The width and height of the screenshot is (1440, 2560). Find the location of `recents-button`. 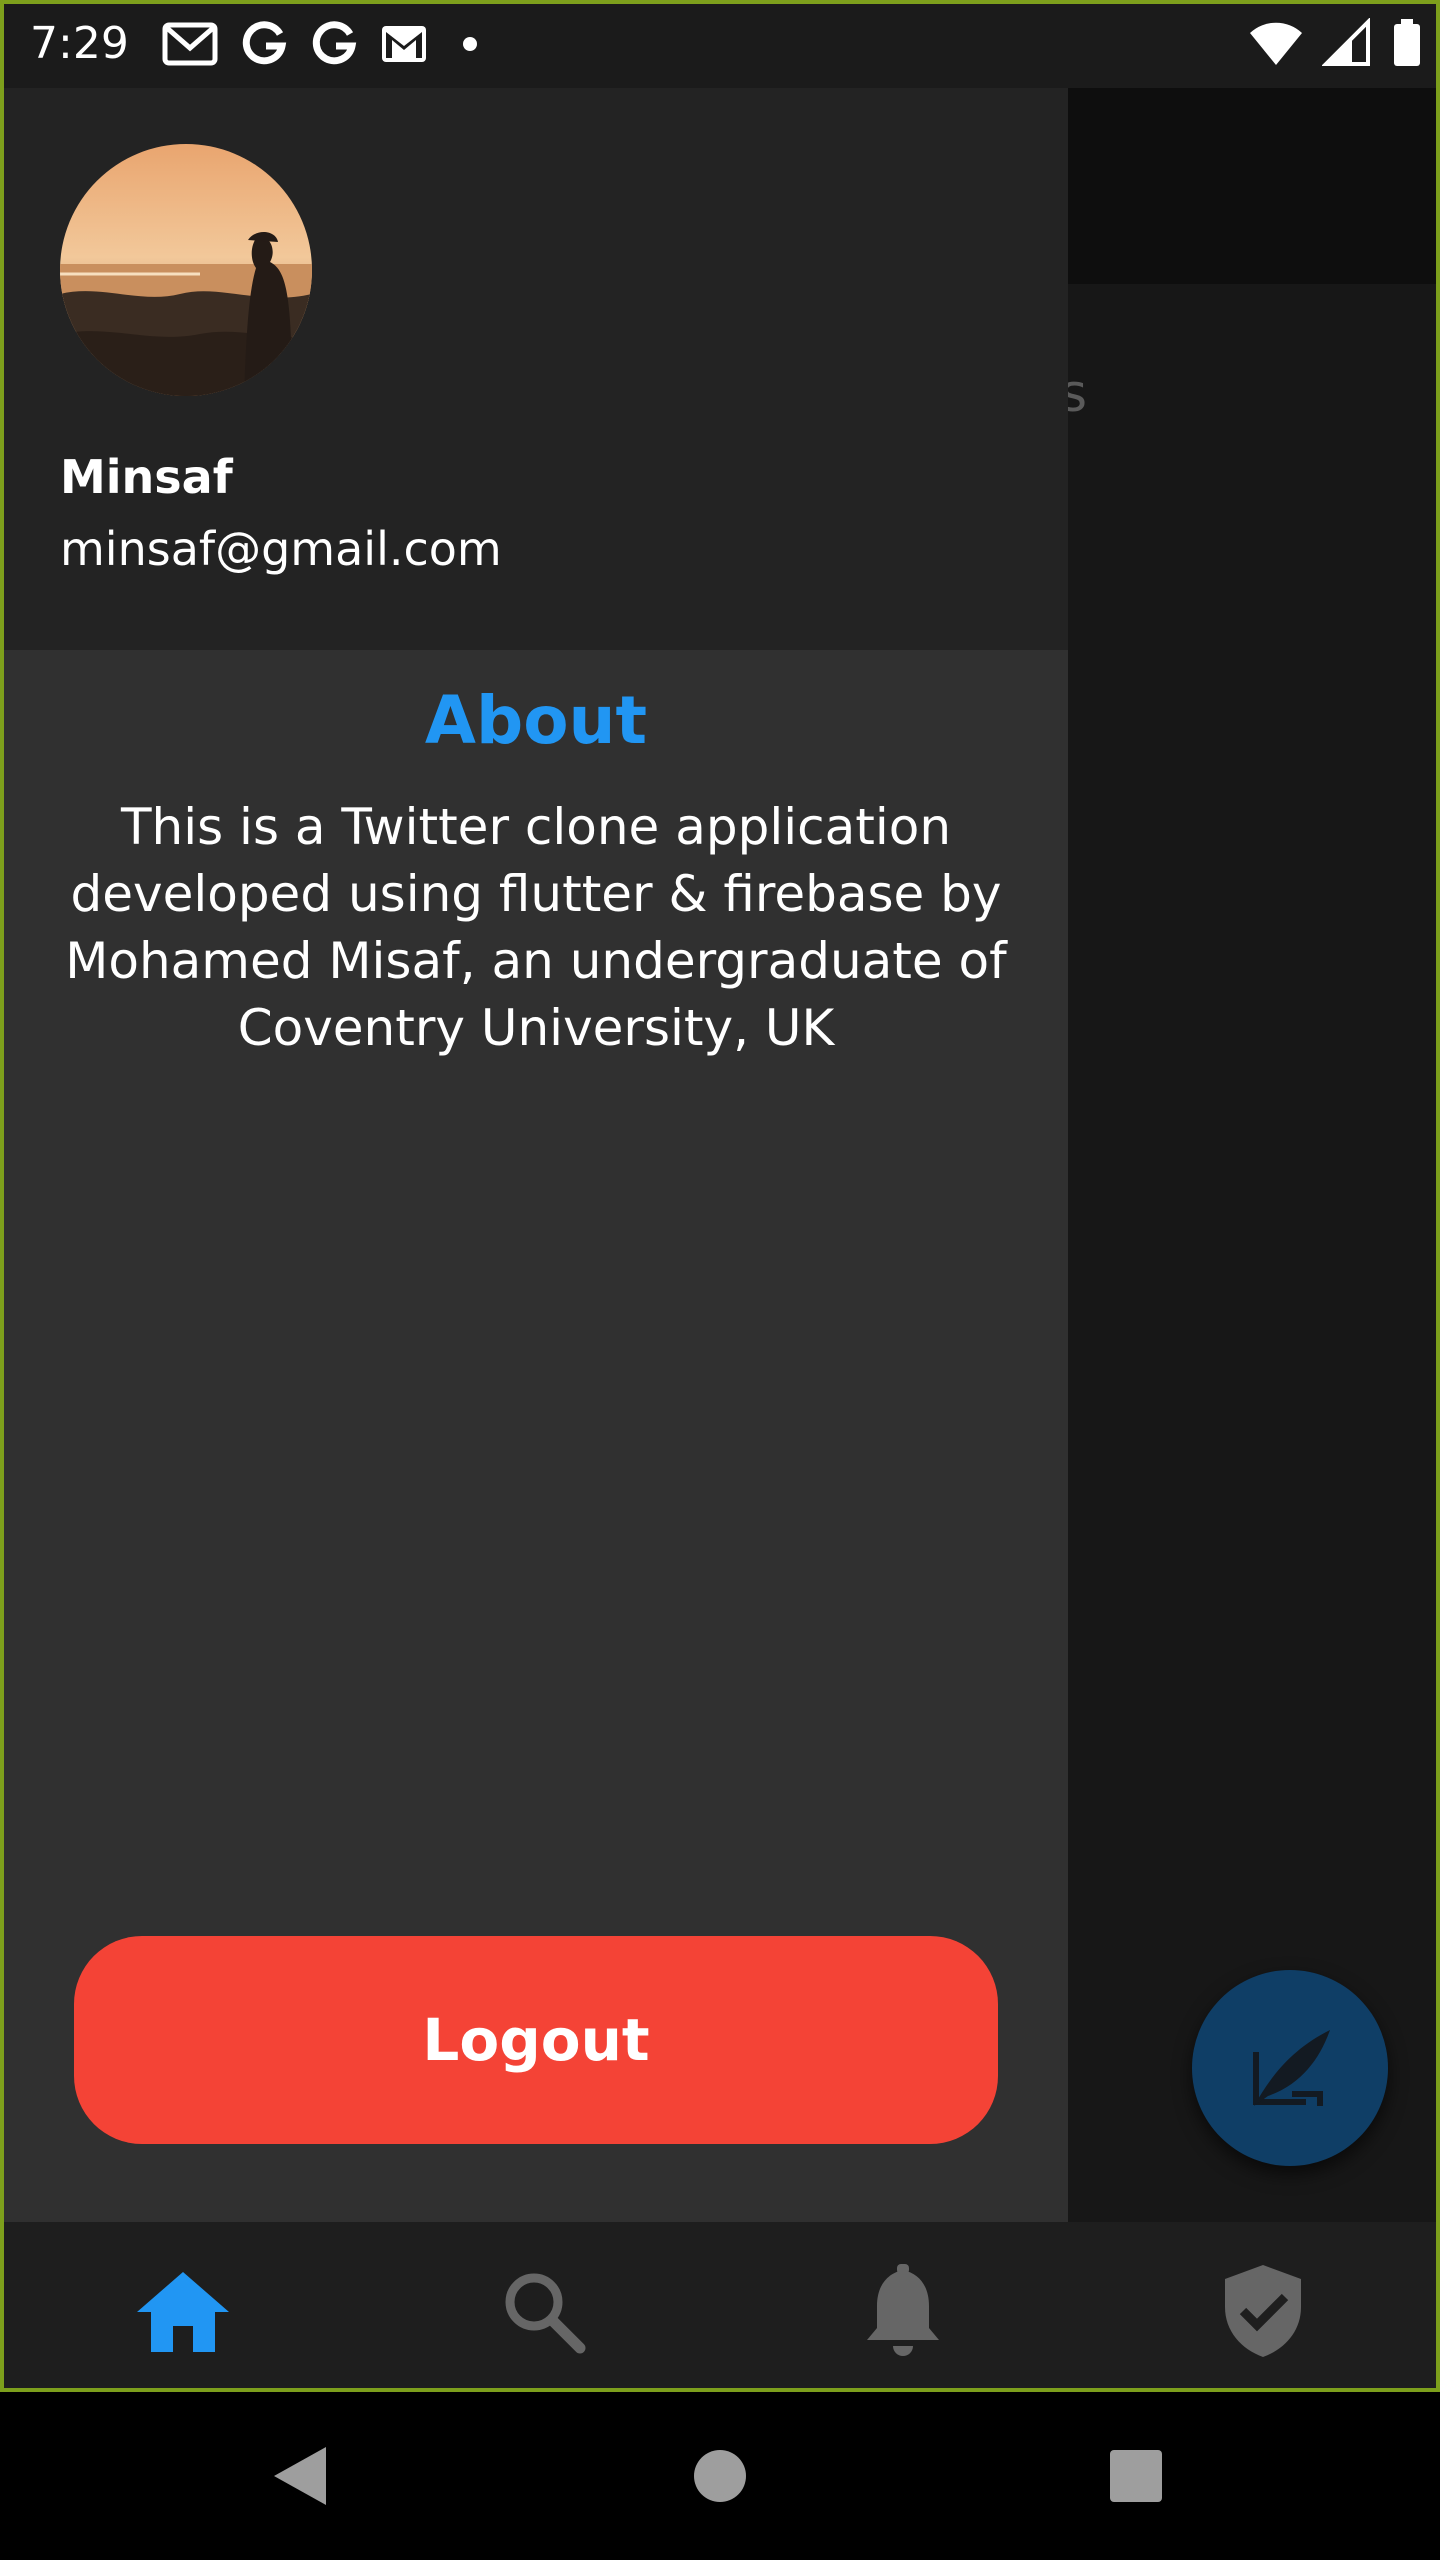

recents-button is located at coordinates (1136, 2476).